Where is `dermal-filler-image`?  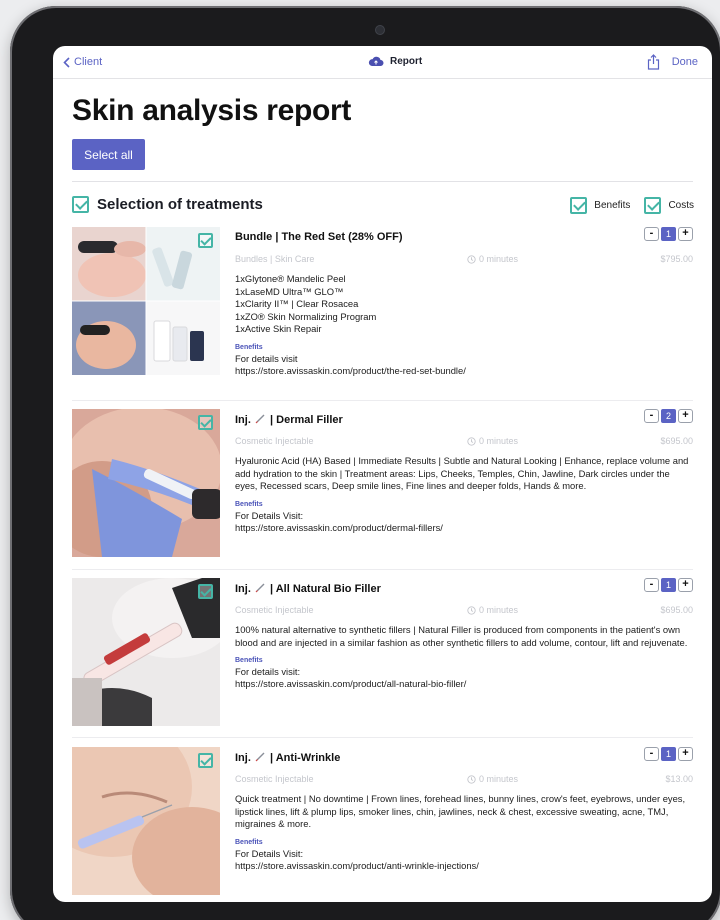
dermal-filler-image is located at coordinates (146, 483).